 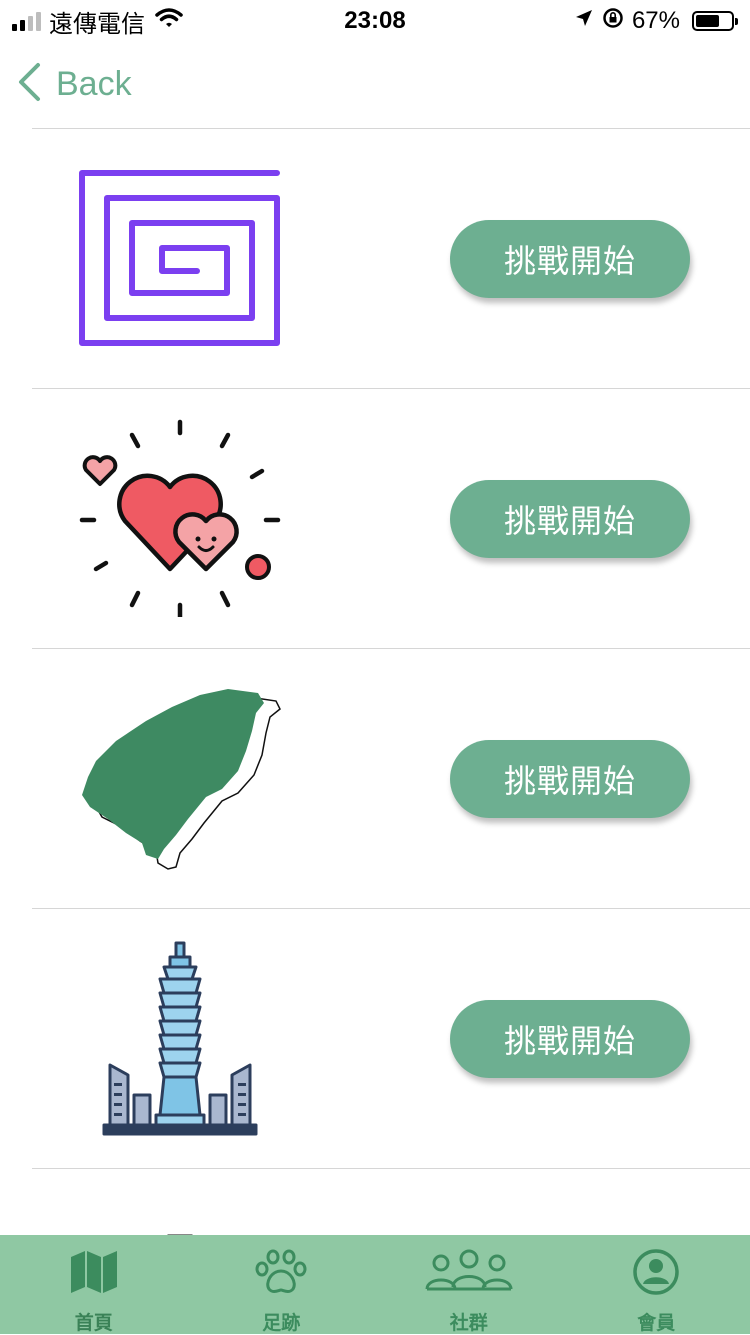 I want to click on user-icon, so click(x=656, y=1274).